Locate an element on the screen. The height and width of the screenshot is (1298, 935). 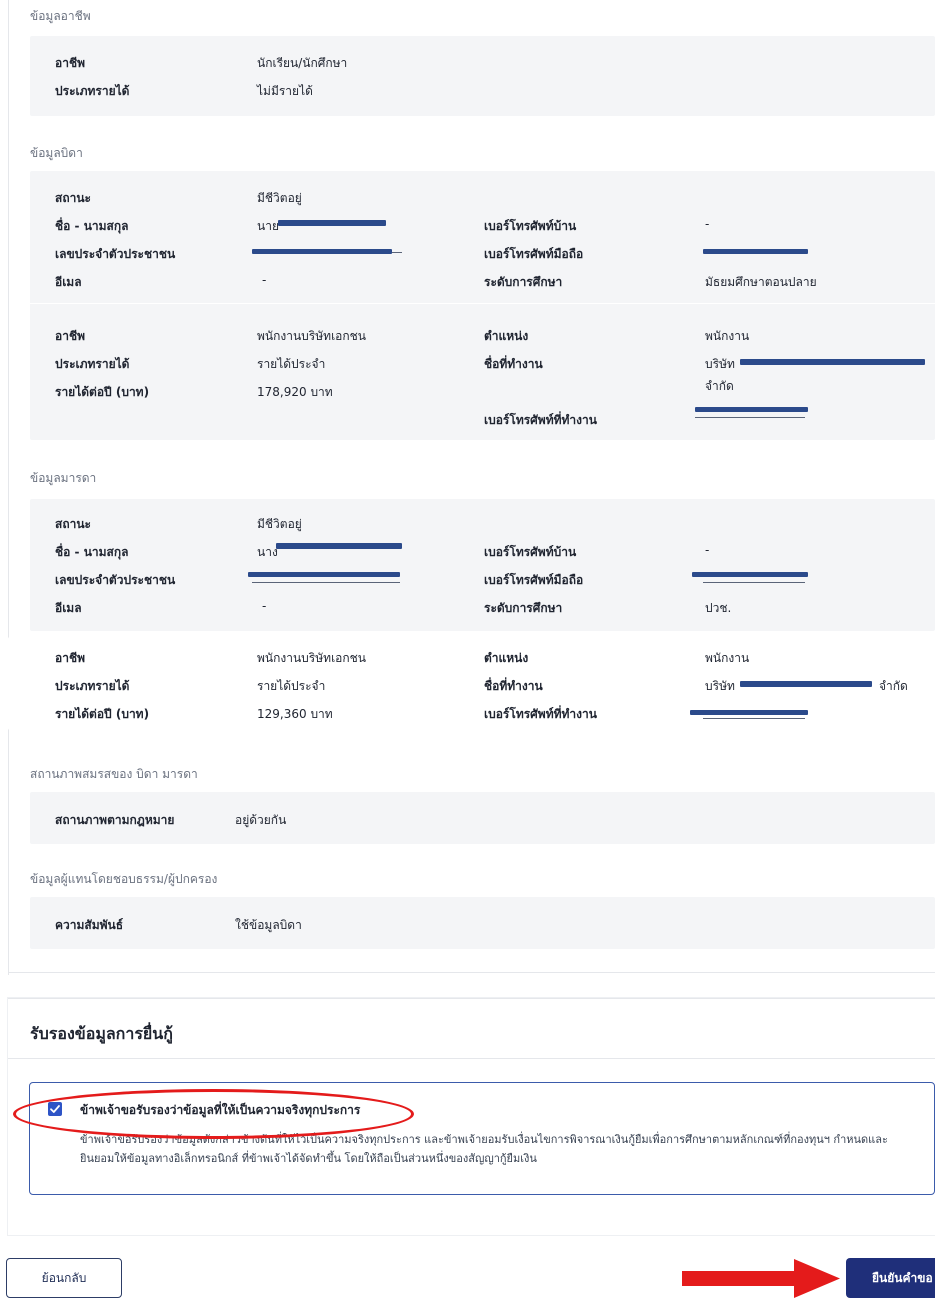
father-divider is located at coordinates (482, 303).